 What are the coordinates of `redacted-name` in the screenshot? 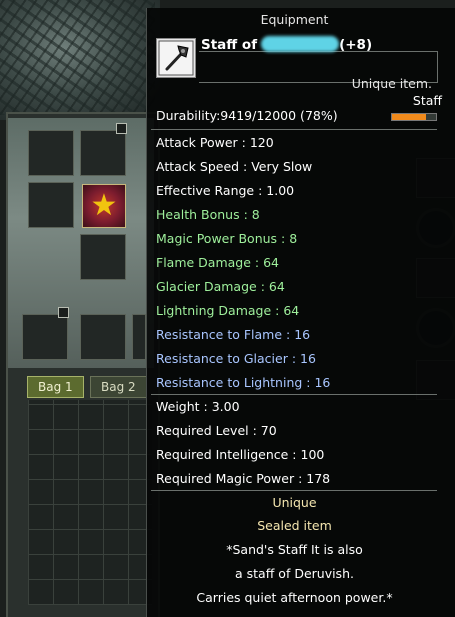 It's located at (300, 44).